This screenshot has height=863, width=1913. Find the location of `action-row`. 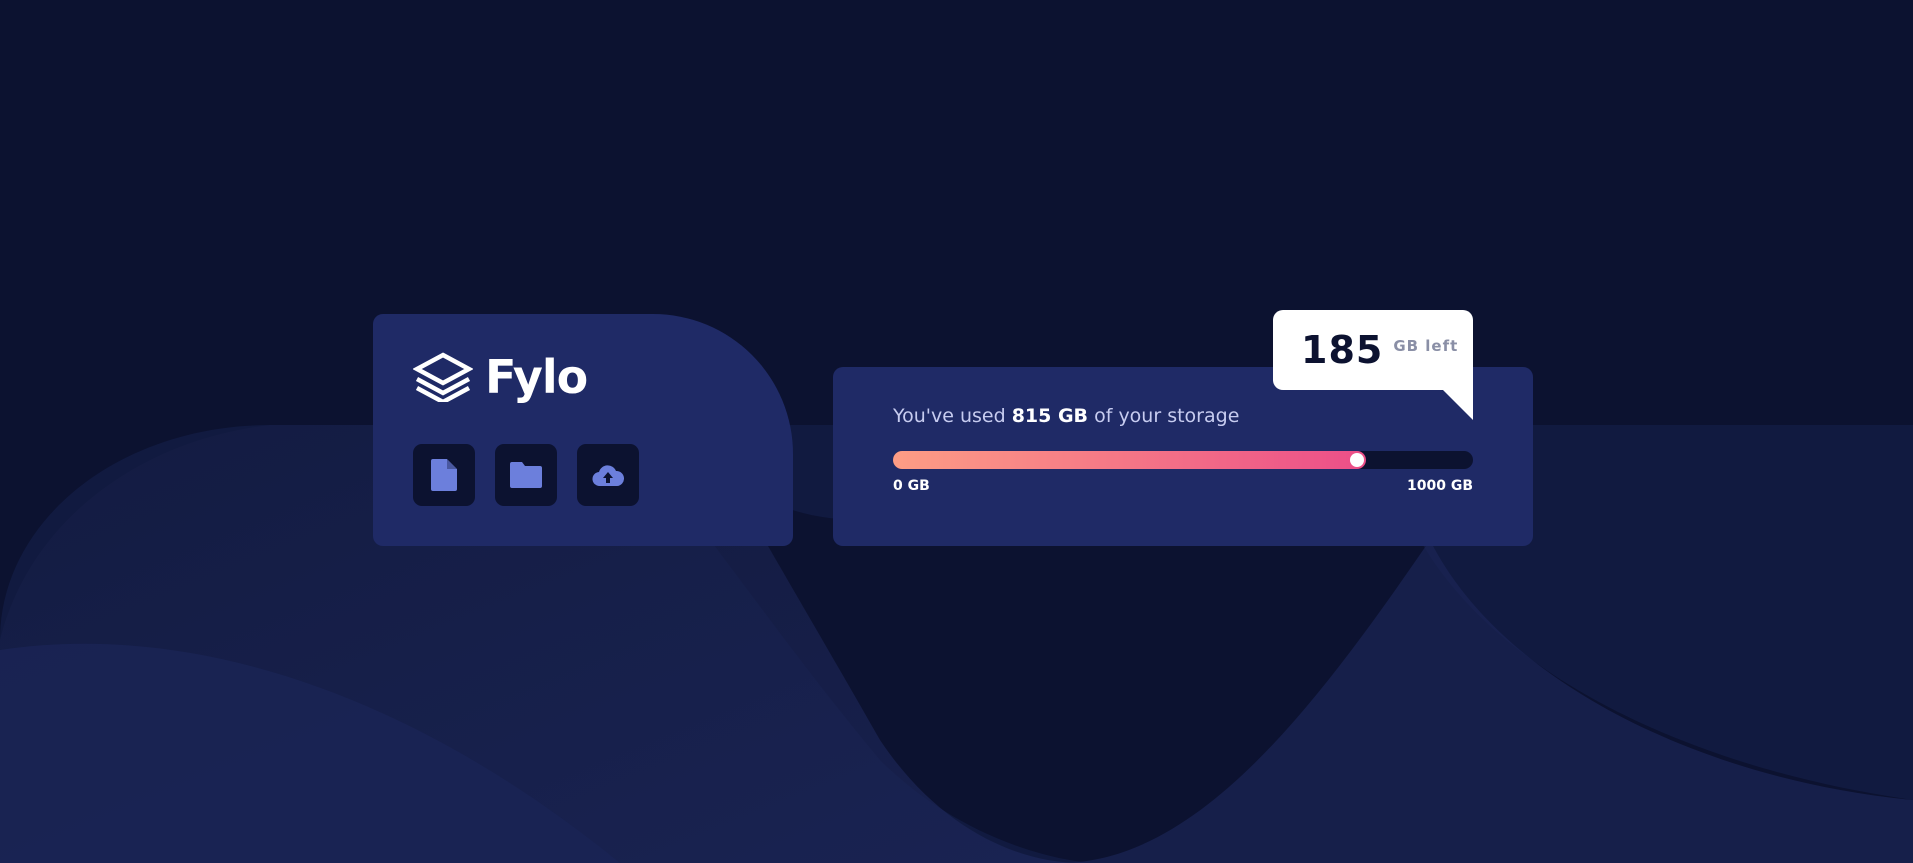

action-row is located at coordinates (526, 475).